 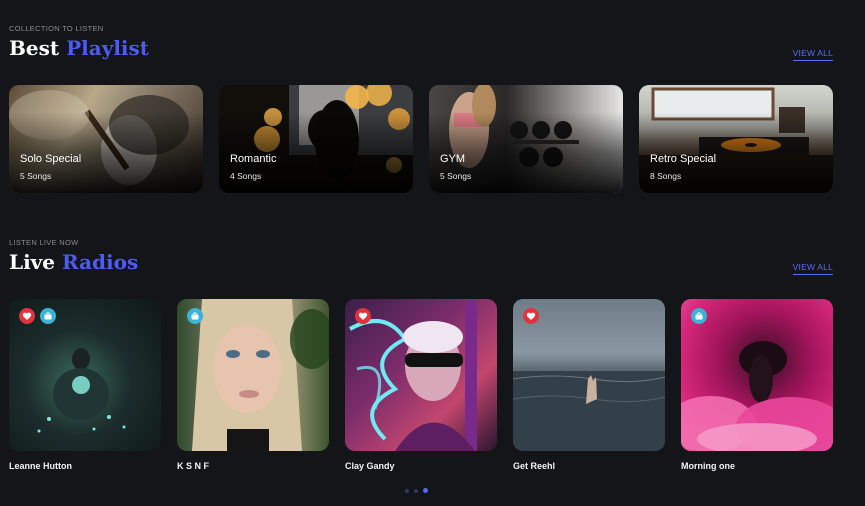 I want to click on playlist-card-name: Solo Special, so click(x=51, y=159).